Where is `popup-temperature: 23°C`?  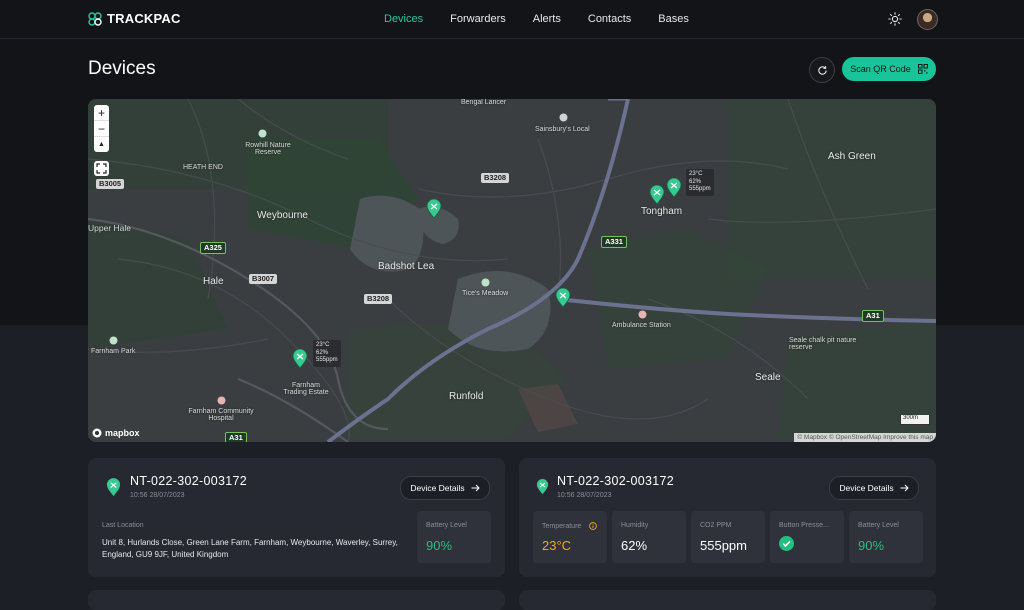
popup-temperature: 23°C is located at coordinates (323, 345).